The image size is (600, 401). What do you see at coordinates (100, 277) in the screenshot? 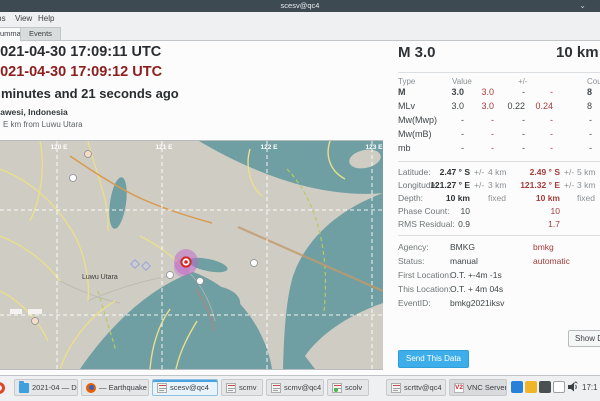
I see `map-place-label: Luwu Utara` at bounding box center [100, 277].